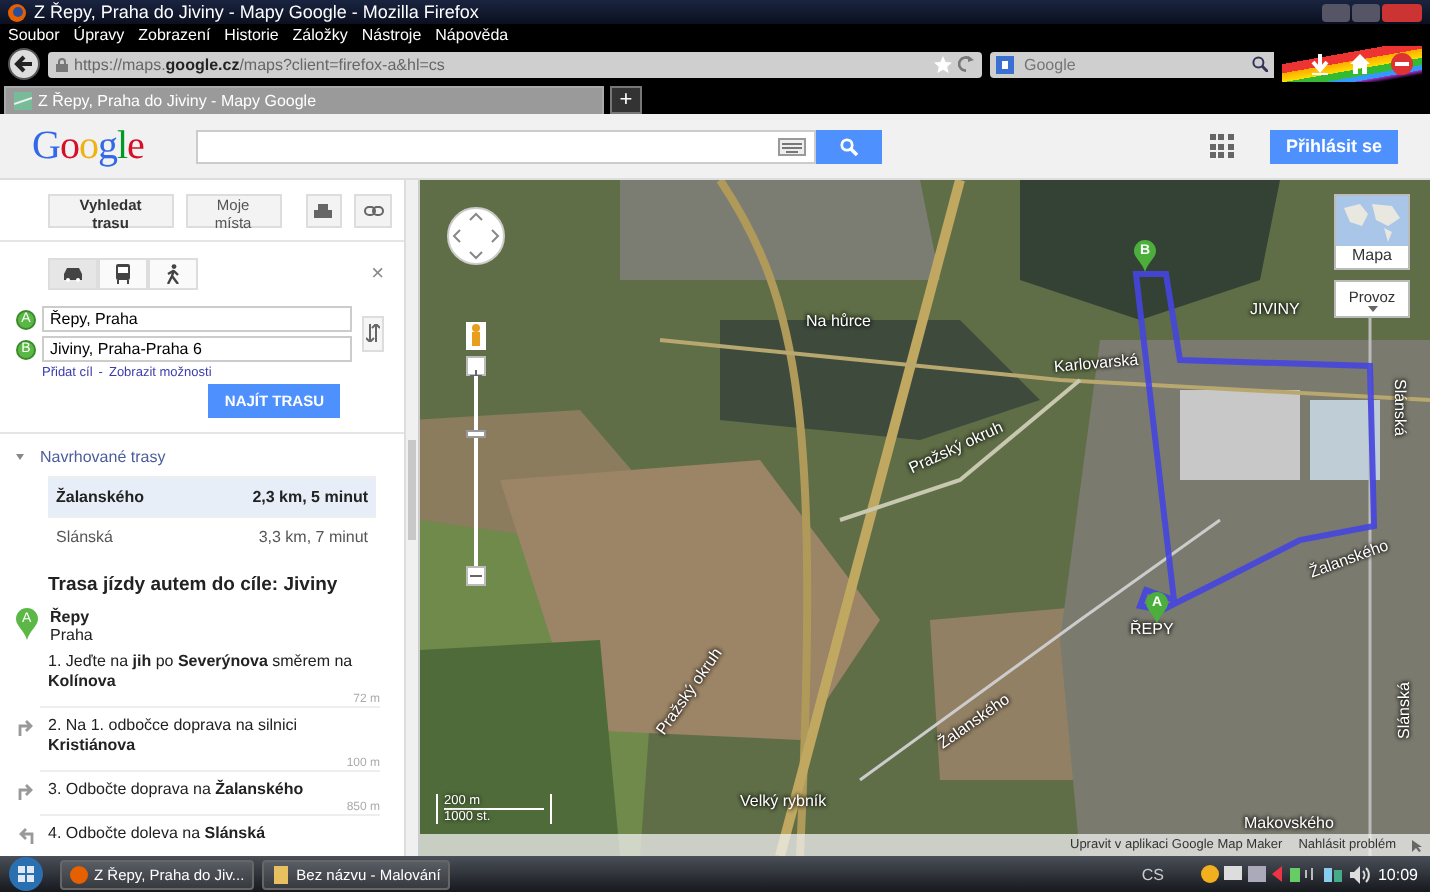 The image size is (1430, 892). I want to click on swap-button, so click(373, 334).